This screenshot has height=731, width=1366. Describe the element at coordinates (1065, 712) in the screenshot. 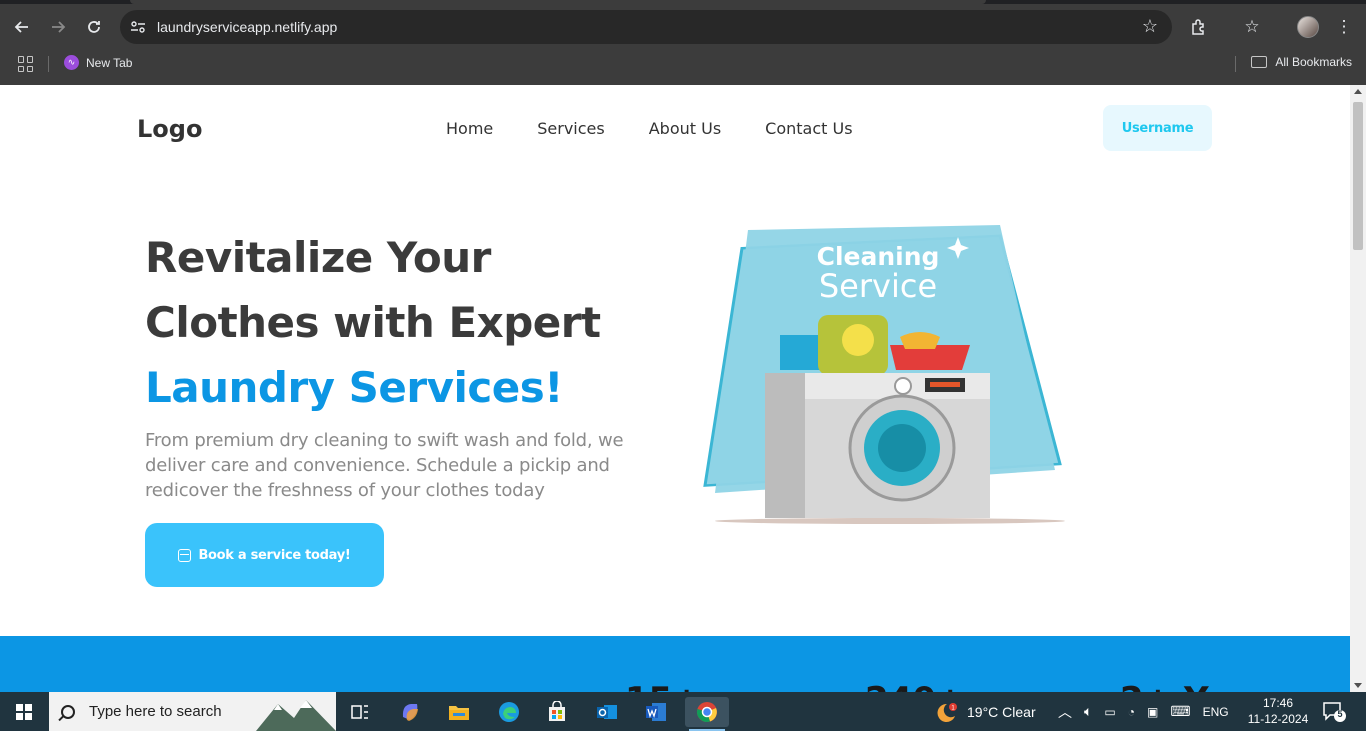

I see `chevron-up-icon: ︿` at that location.